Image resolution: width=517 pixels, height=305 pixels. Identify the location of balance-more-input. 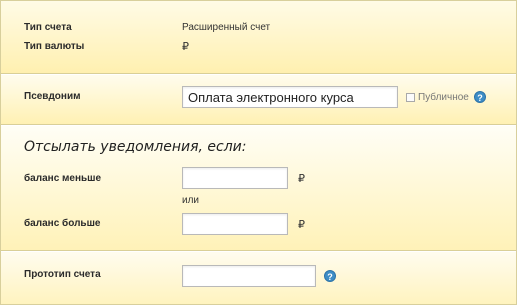
(235, 224).